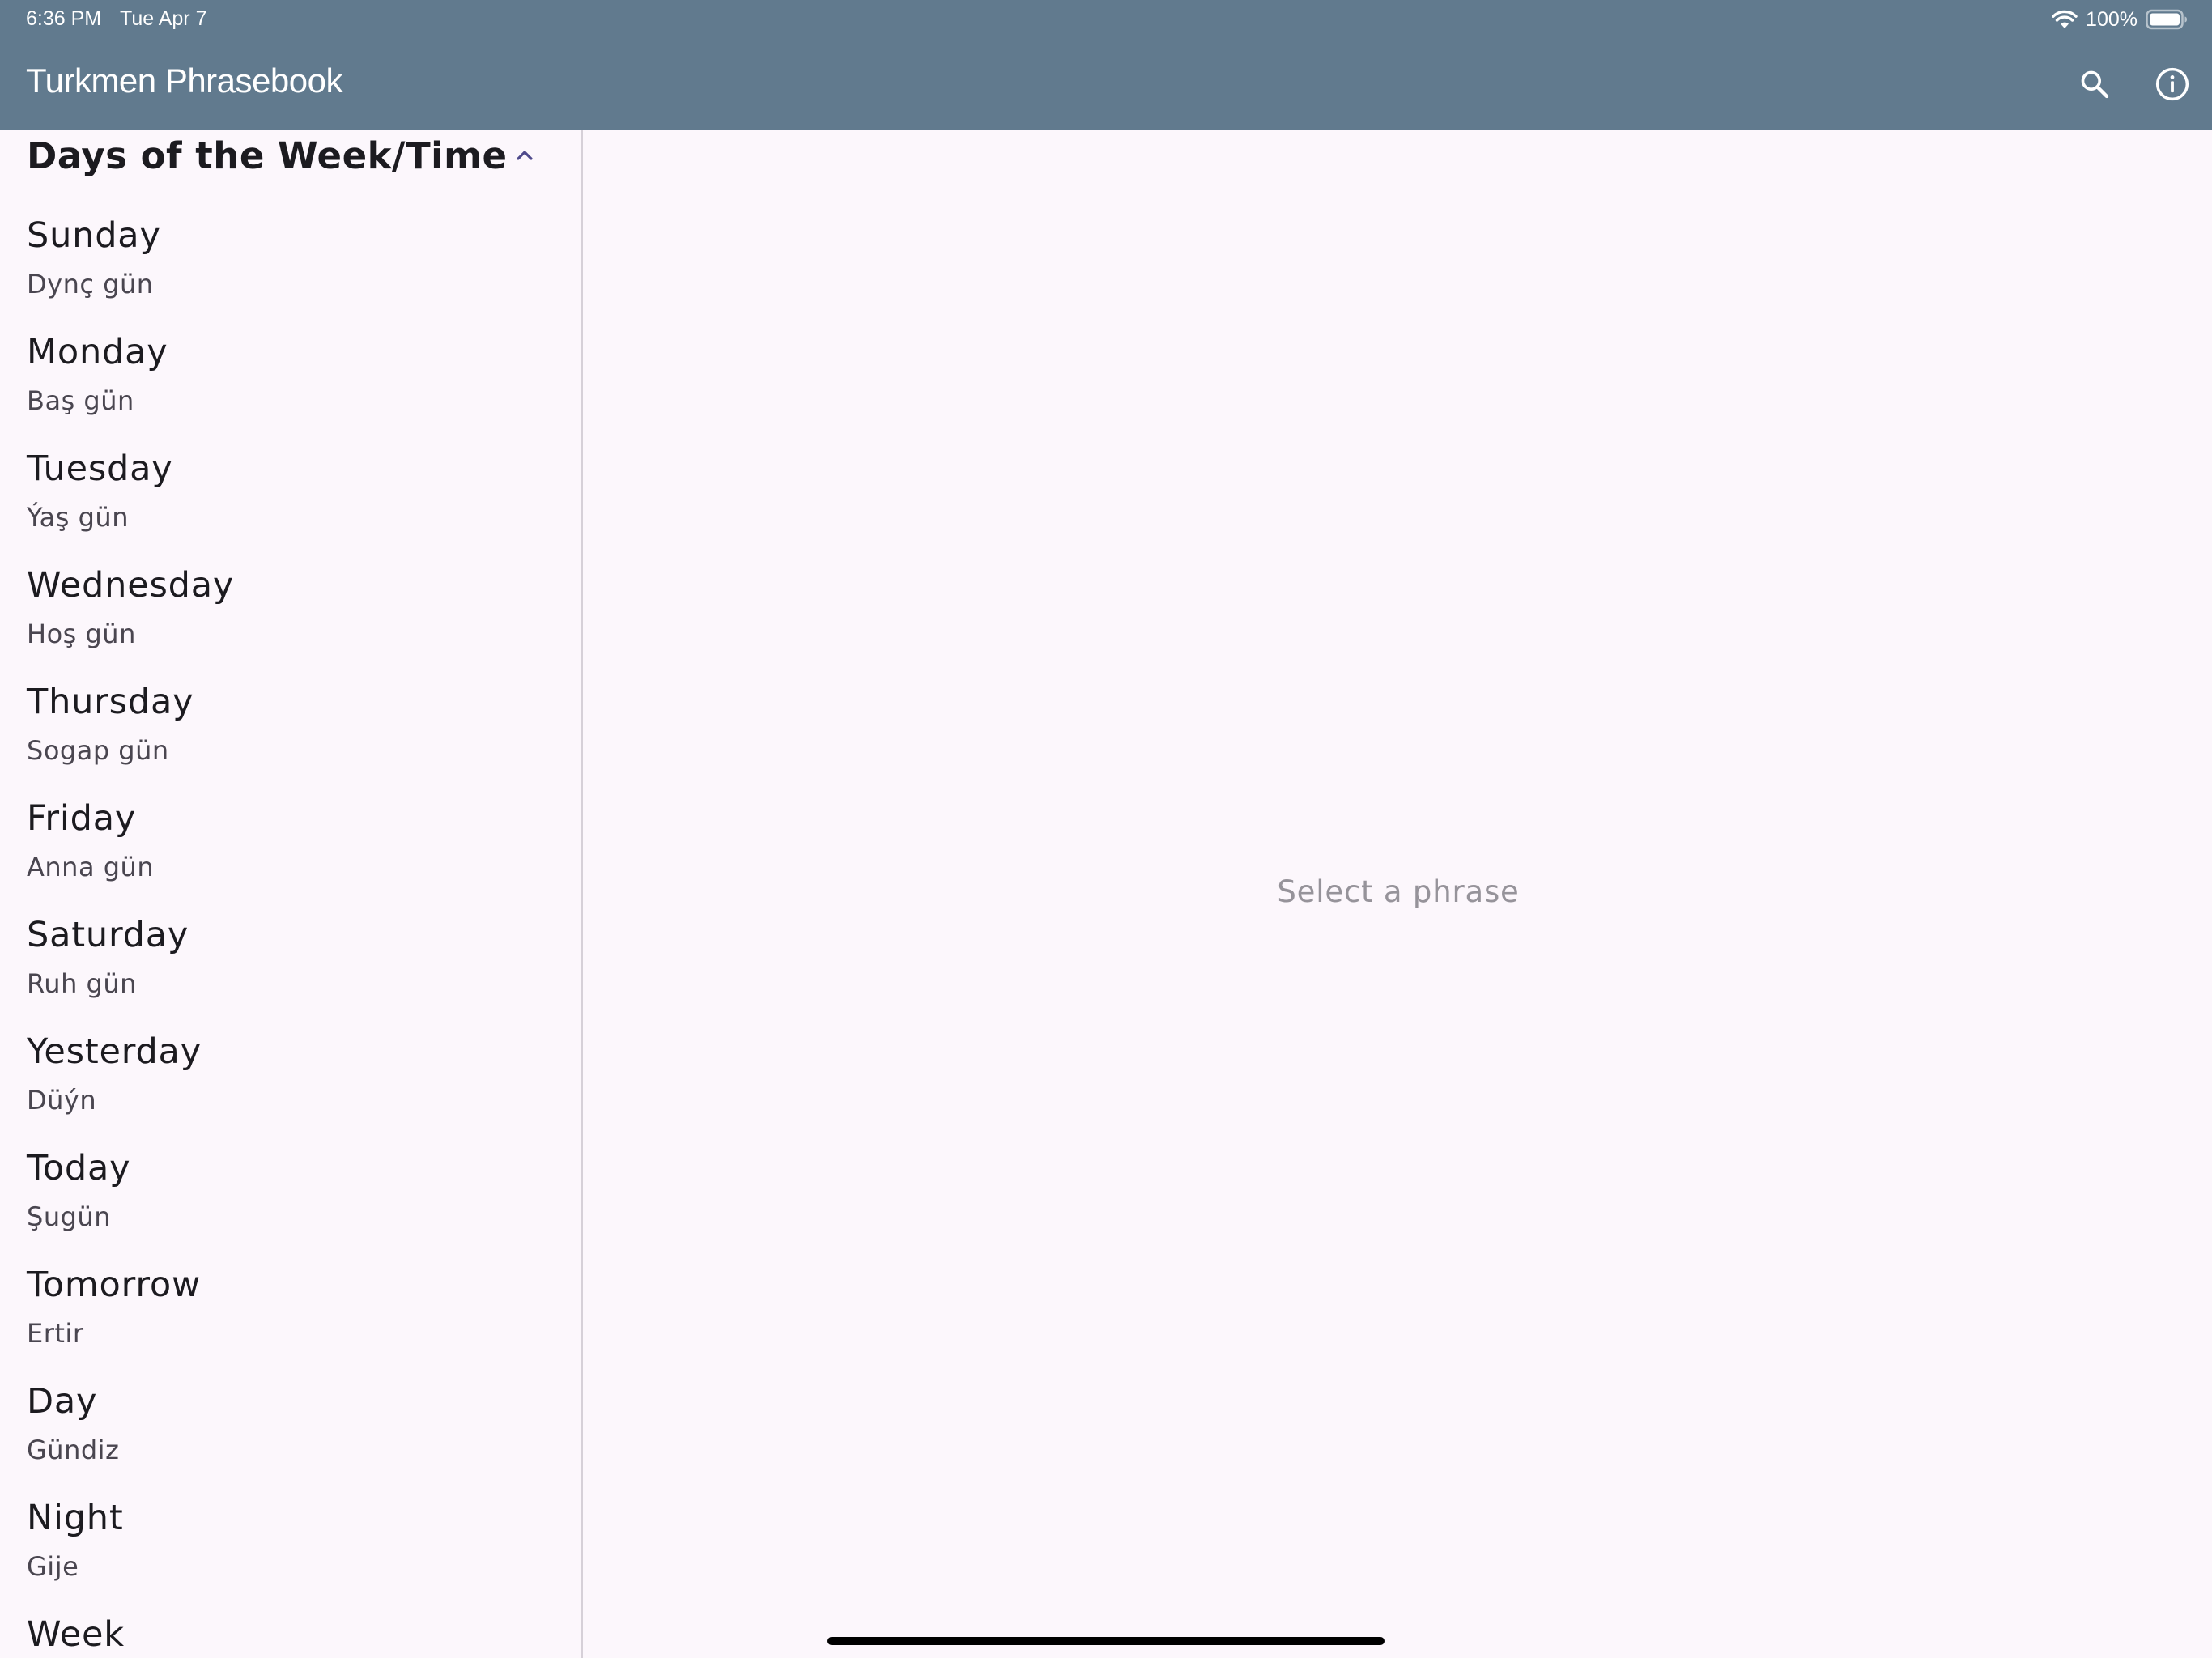  What do you see at coordinates (78, 517) in the screenshot?
I see `phrase-turkmen: Ýaş gün` at bounding box center [78, 517].